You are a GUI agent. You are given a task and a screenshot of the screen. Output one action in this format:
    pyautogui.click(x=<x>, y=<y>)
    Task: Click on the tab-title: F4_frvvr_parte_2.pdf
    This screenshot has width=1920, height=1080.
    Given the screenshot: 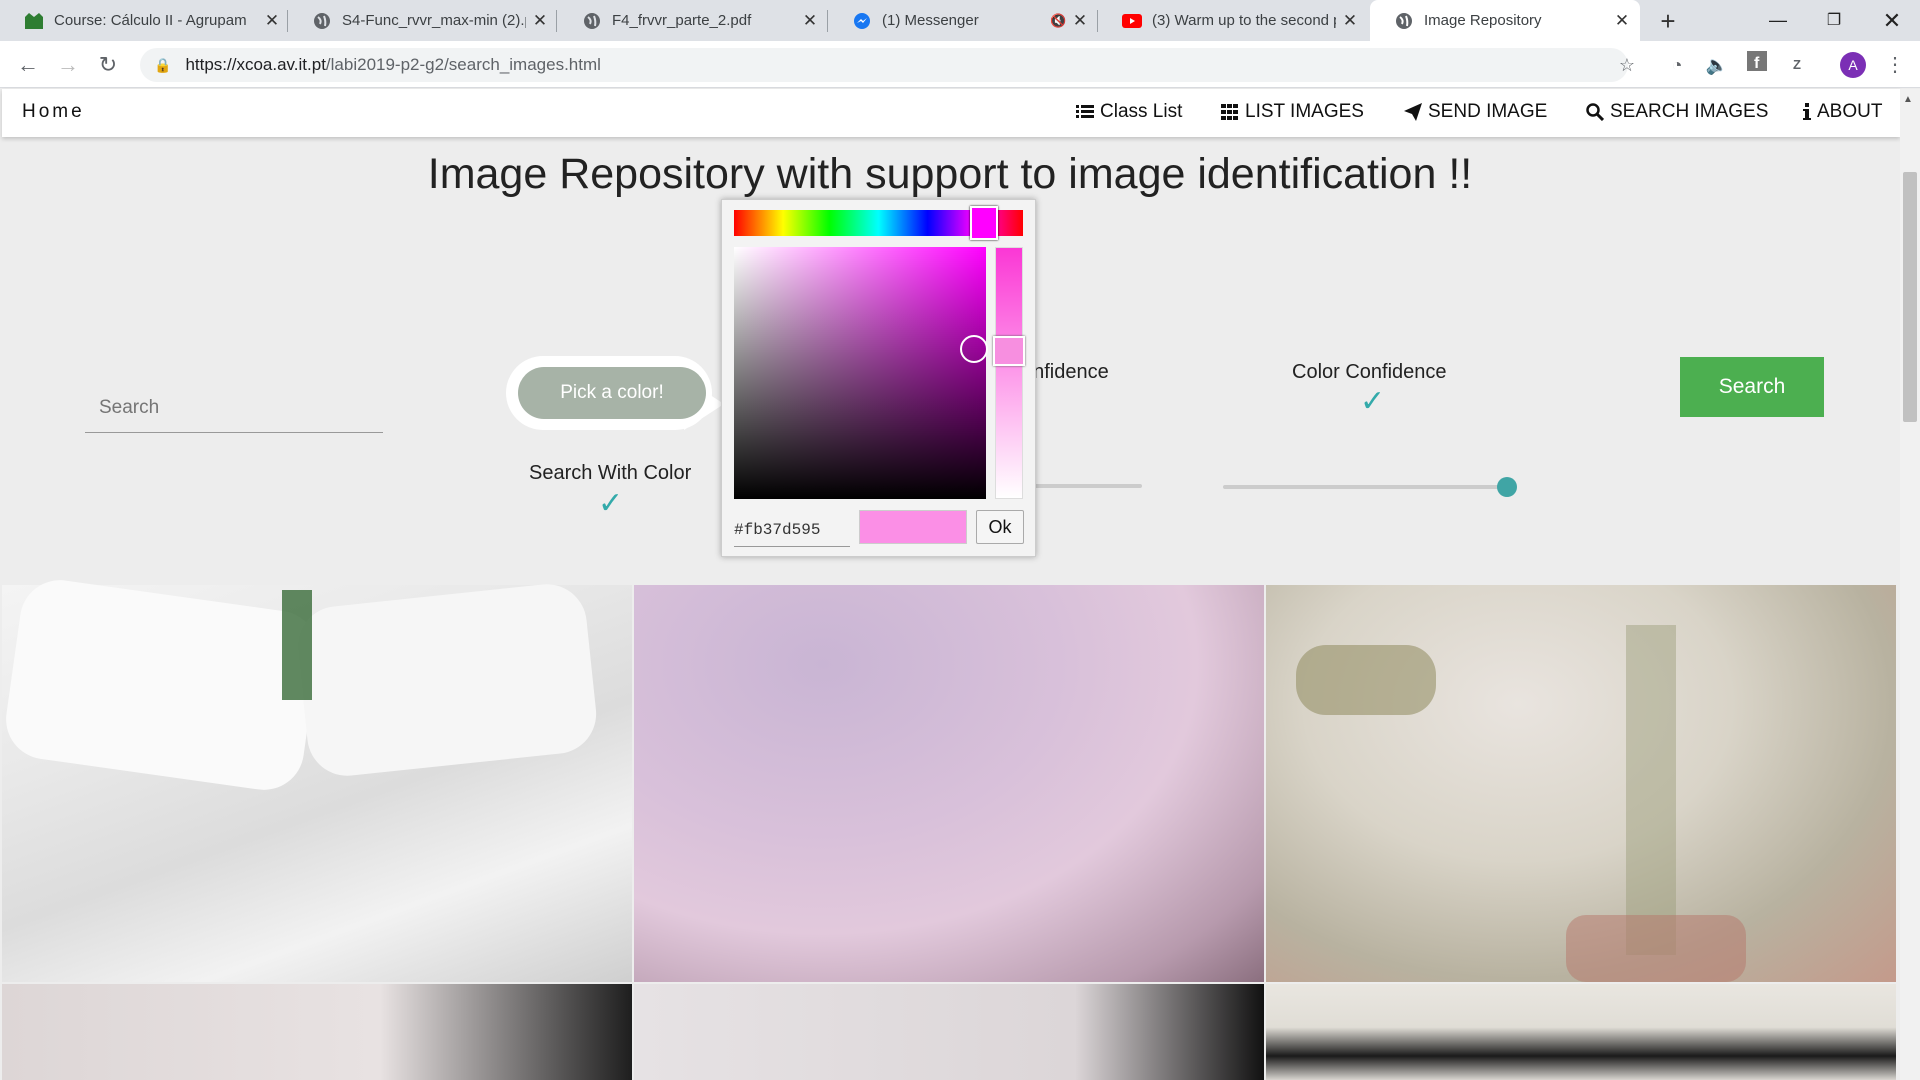 What is the action you would take?
    pyautogui.click(x=682, y=20)
    